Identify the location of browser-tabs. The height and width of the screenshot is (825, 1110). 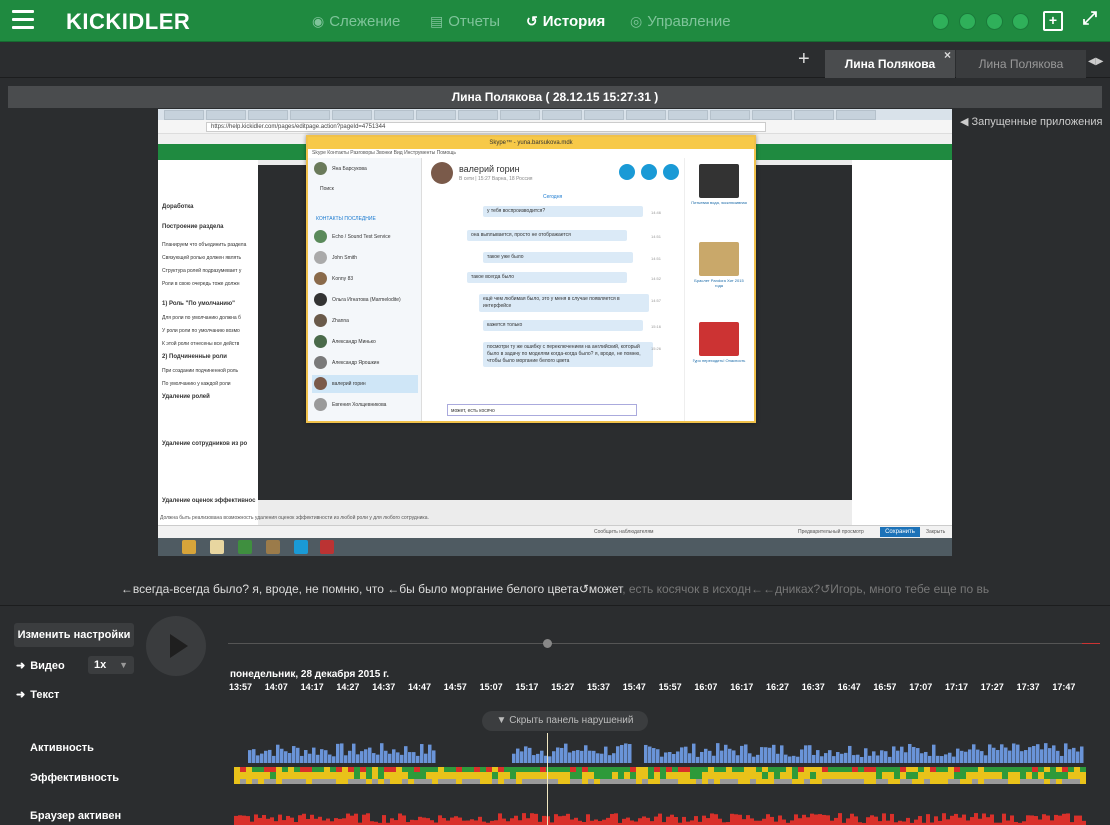
(555, 114).